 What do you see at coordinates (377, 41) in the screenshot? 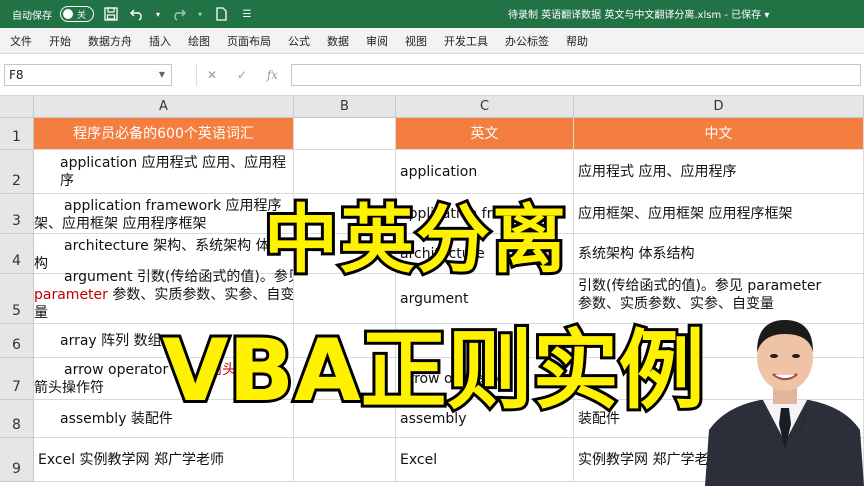
I see `tab-review: 审阅` at bounding box center [377, 41].